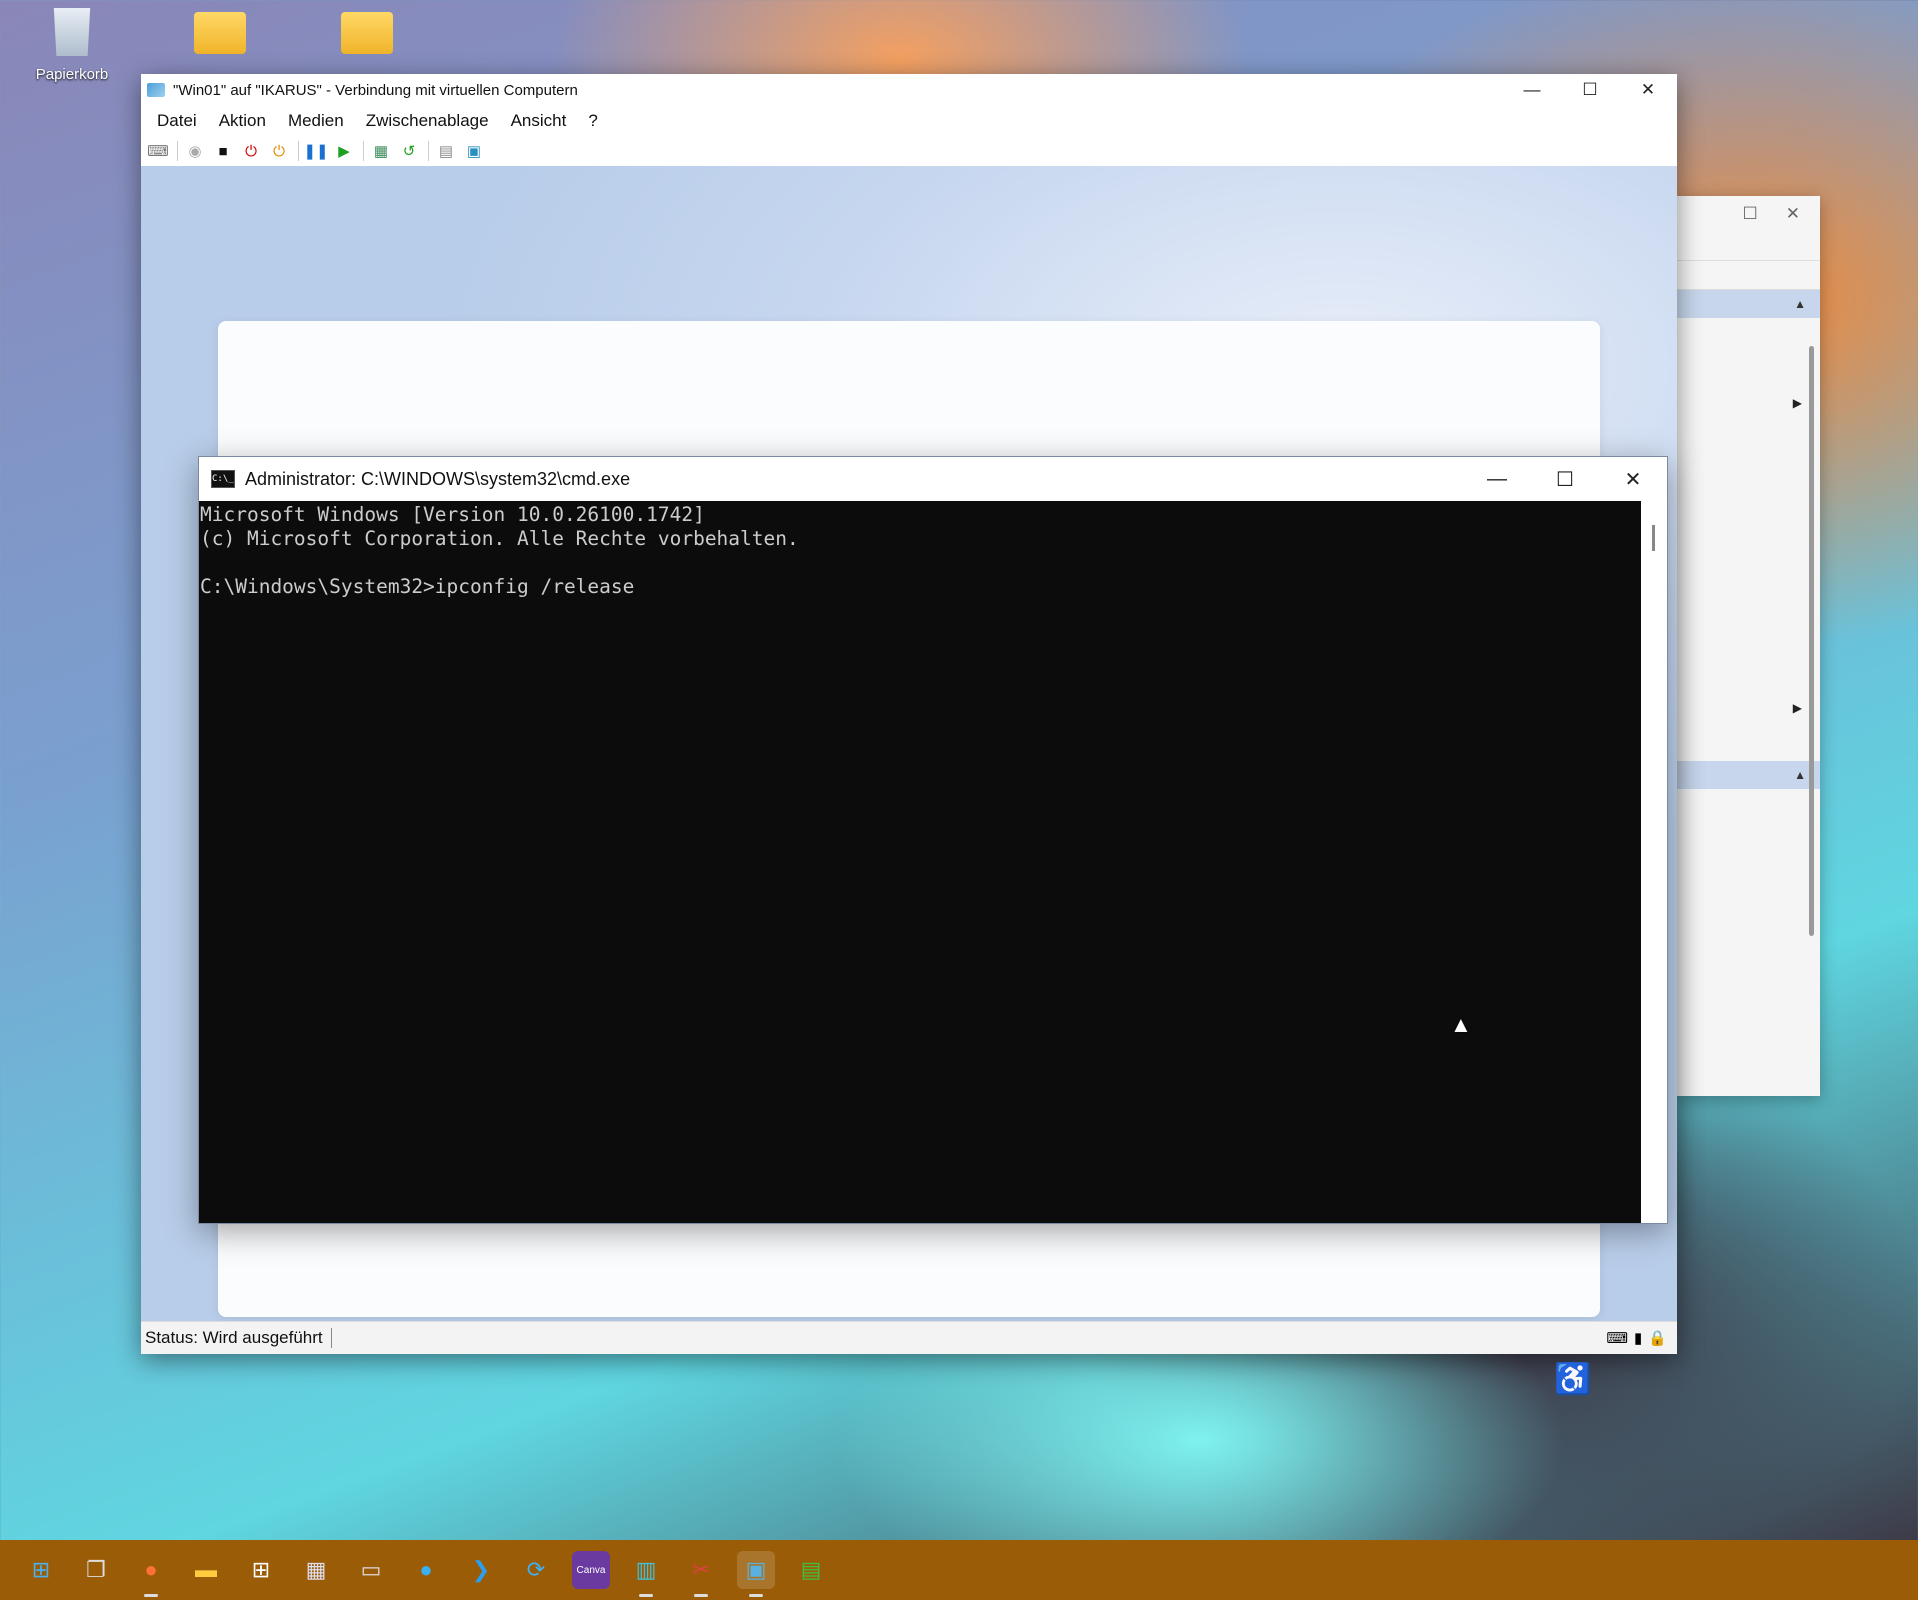  What do you see at coordinates (1654, 862) in the screenshot?
I see `cmd-scrollbar` at bounding box center [1654, 862].